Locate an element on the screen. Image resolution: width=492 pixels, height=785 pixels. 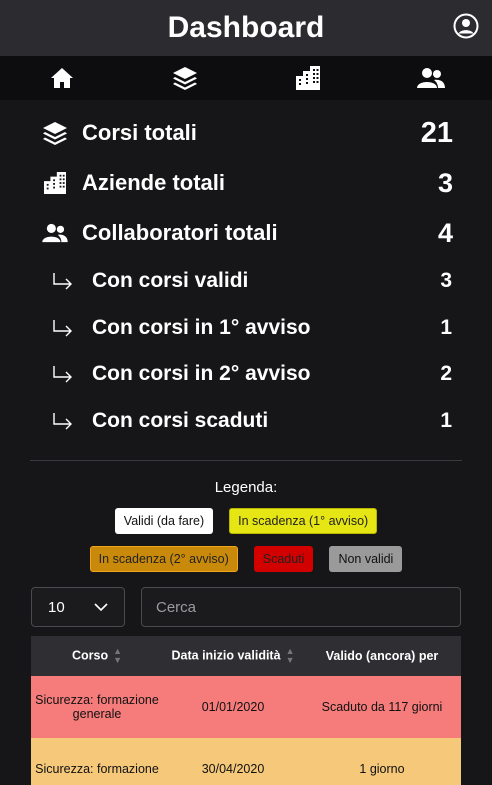
building-icon is located at coordinates (55, 183).